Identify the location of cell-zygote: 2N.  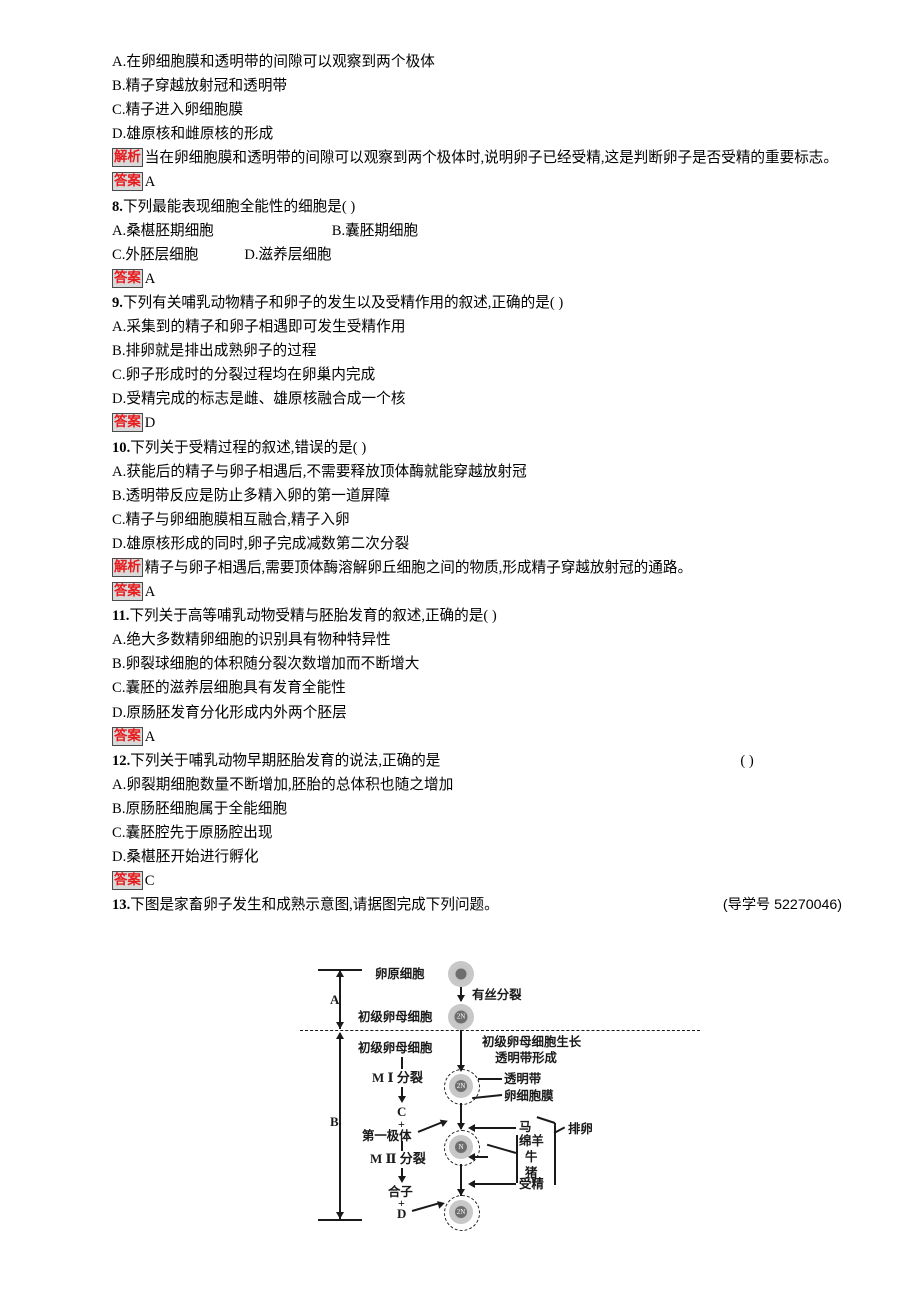
(461, 1212).